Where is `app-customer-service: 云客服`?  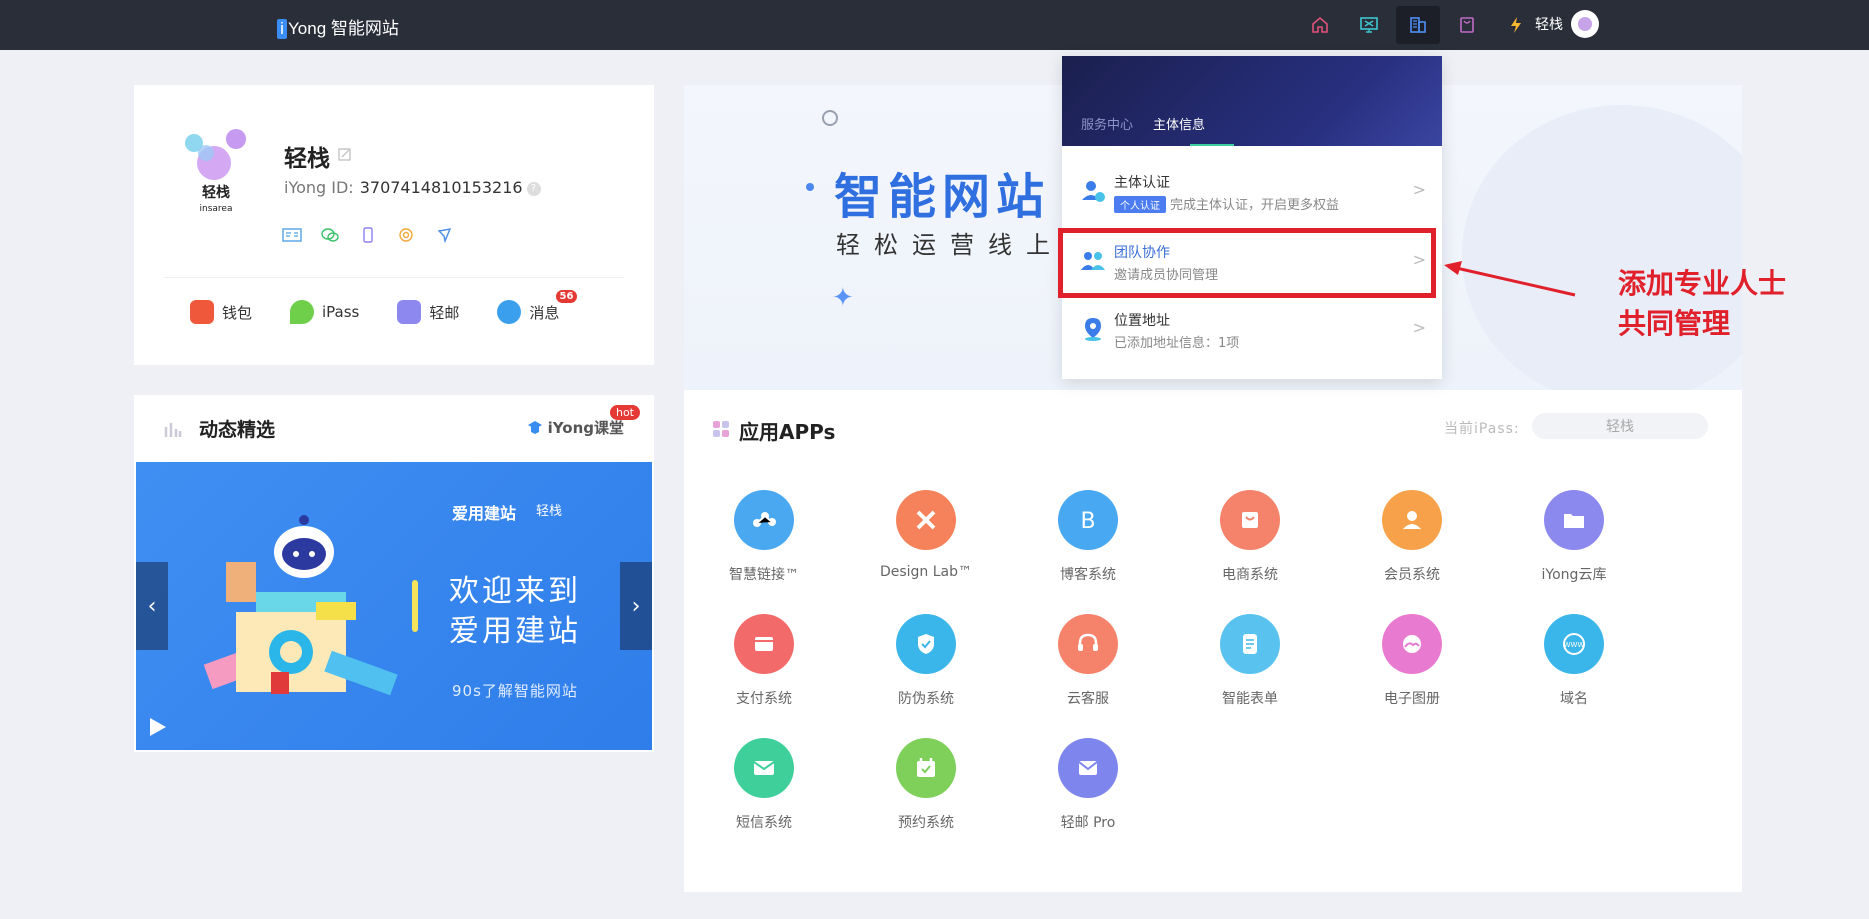 app-customer-service: 云客服 is located at coordinates (1088, 661).